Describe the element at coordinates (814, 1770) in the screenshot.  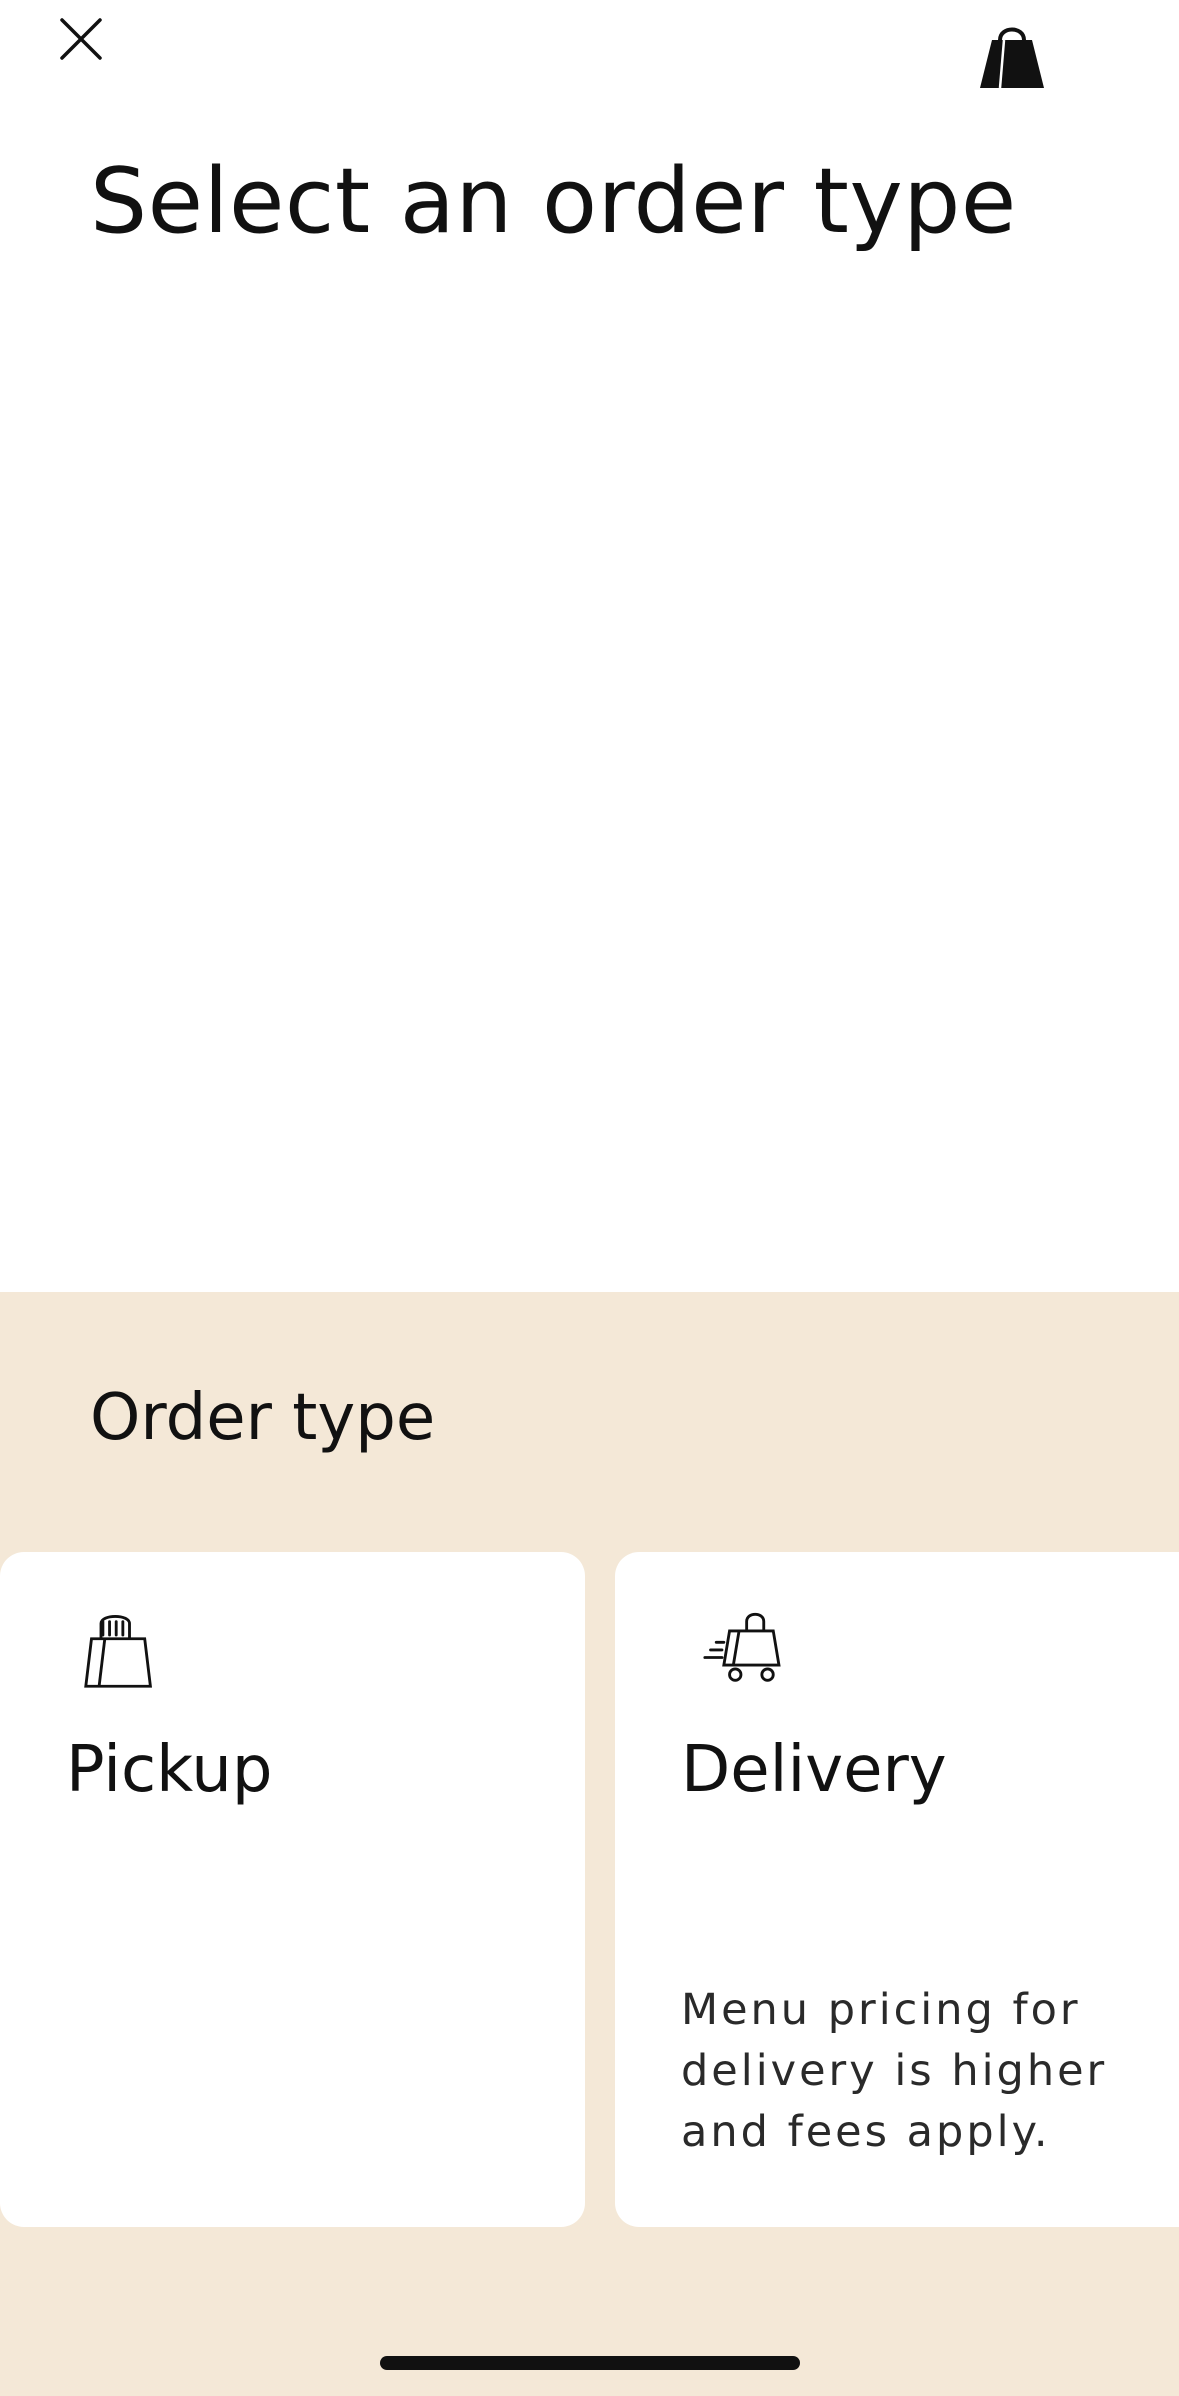
I see `delivery-label: Delivery` at that location.